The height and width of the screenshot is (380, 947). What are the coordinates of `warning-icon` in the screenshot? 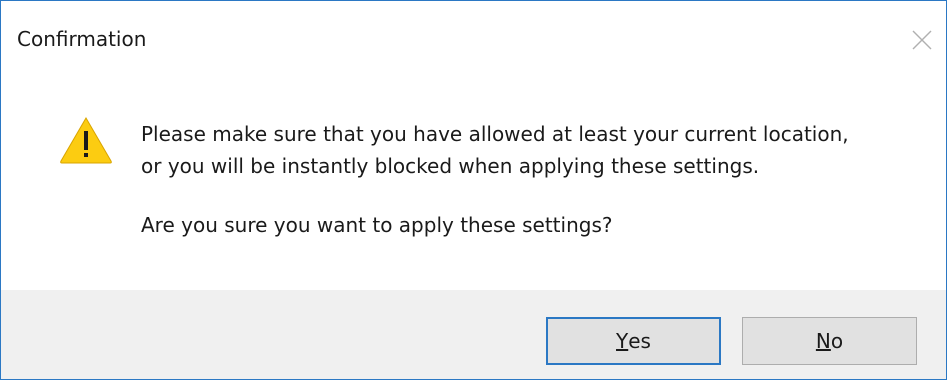 It's located at (86, 140).